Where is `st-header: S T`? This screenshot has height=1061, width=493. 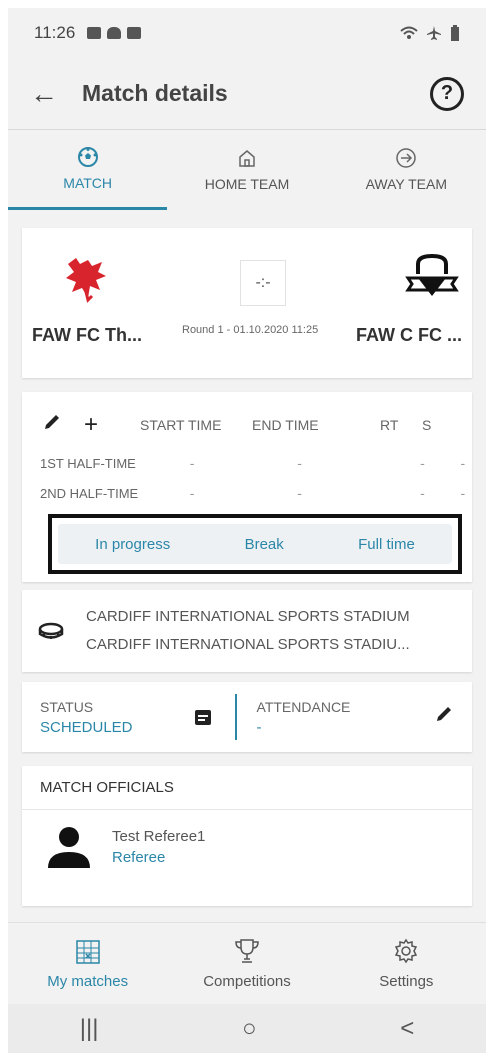
st-header: S T is located at coordinates (428, 425).